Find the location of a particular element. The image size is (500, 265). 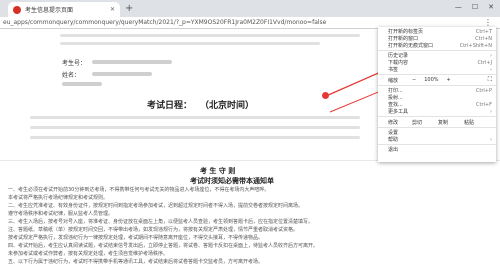

zoom-out-button: − is located at coordinates (414, 80).